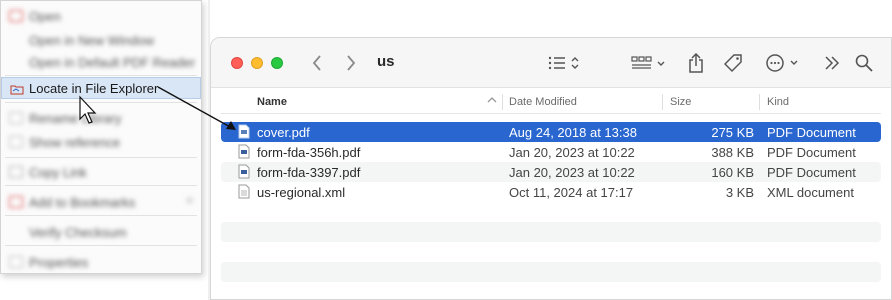  What do you see at coordinates (778, 102) in the screenshot?
I see `column-kind: Kind` at bounding box center [778, 102].